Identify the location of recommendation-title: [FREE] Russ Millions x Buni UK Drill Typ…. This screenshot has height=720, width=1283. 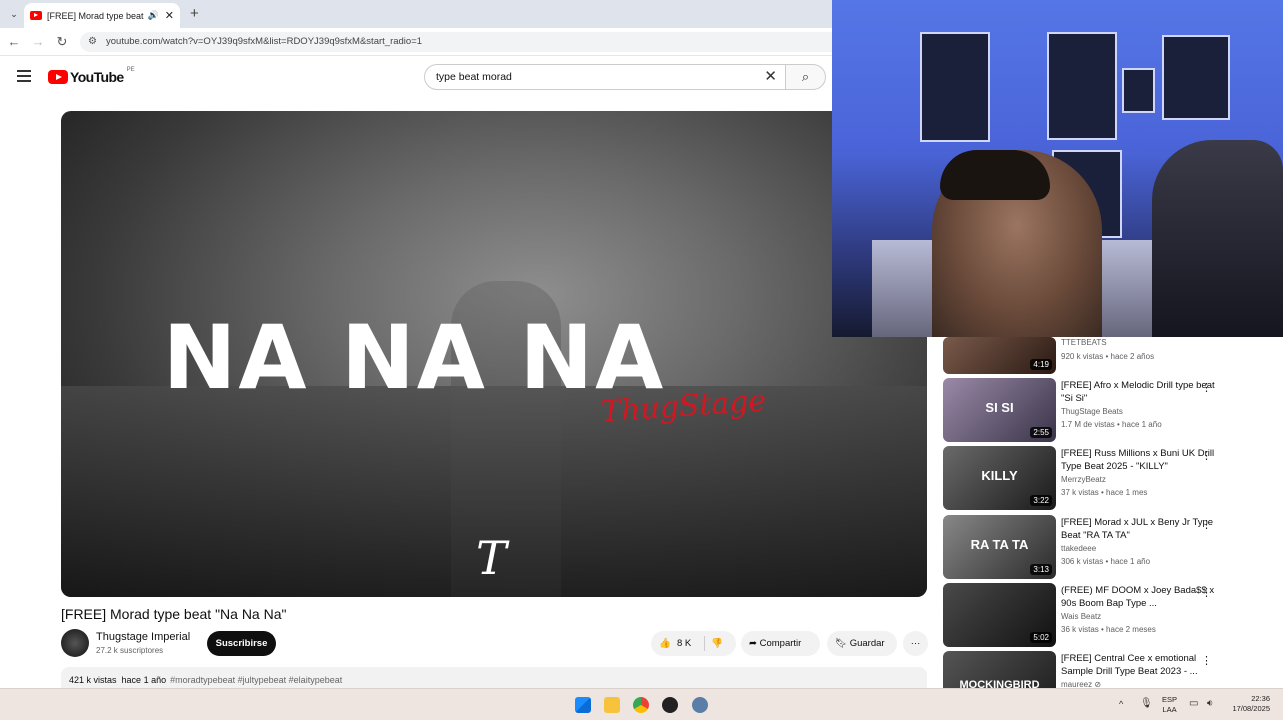
(1141, 460).